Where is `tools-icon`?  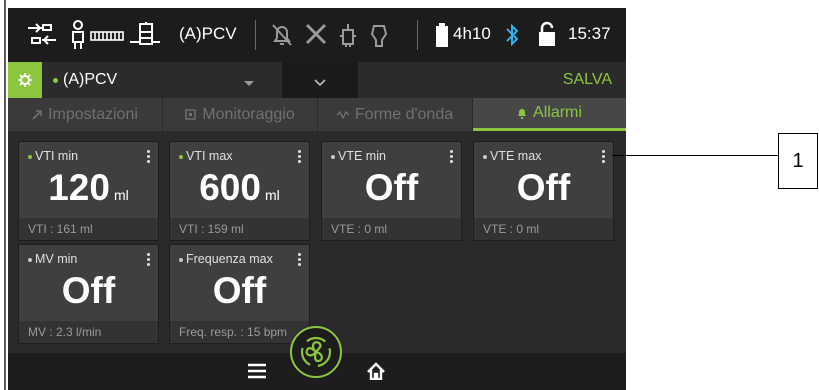 tools-icon is located at coordinates (316, 34).